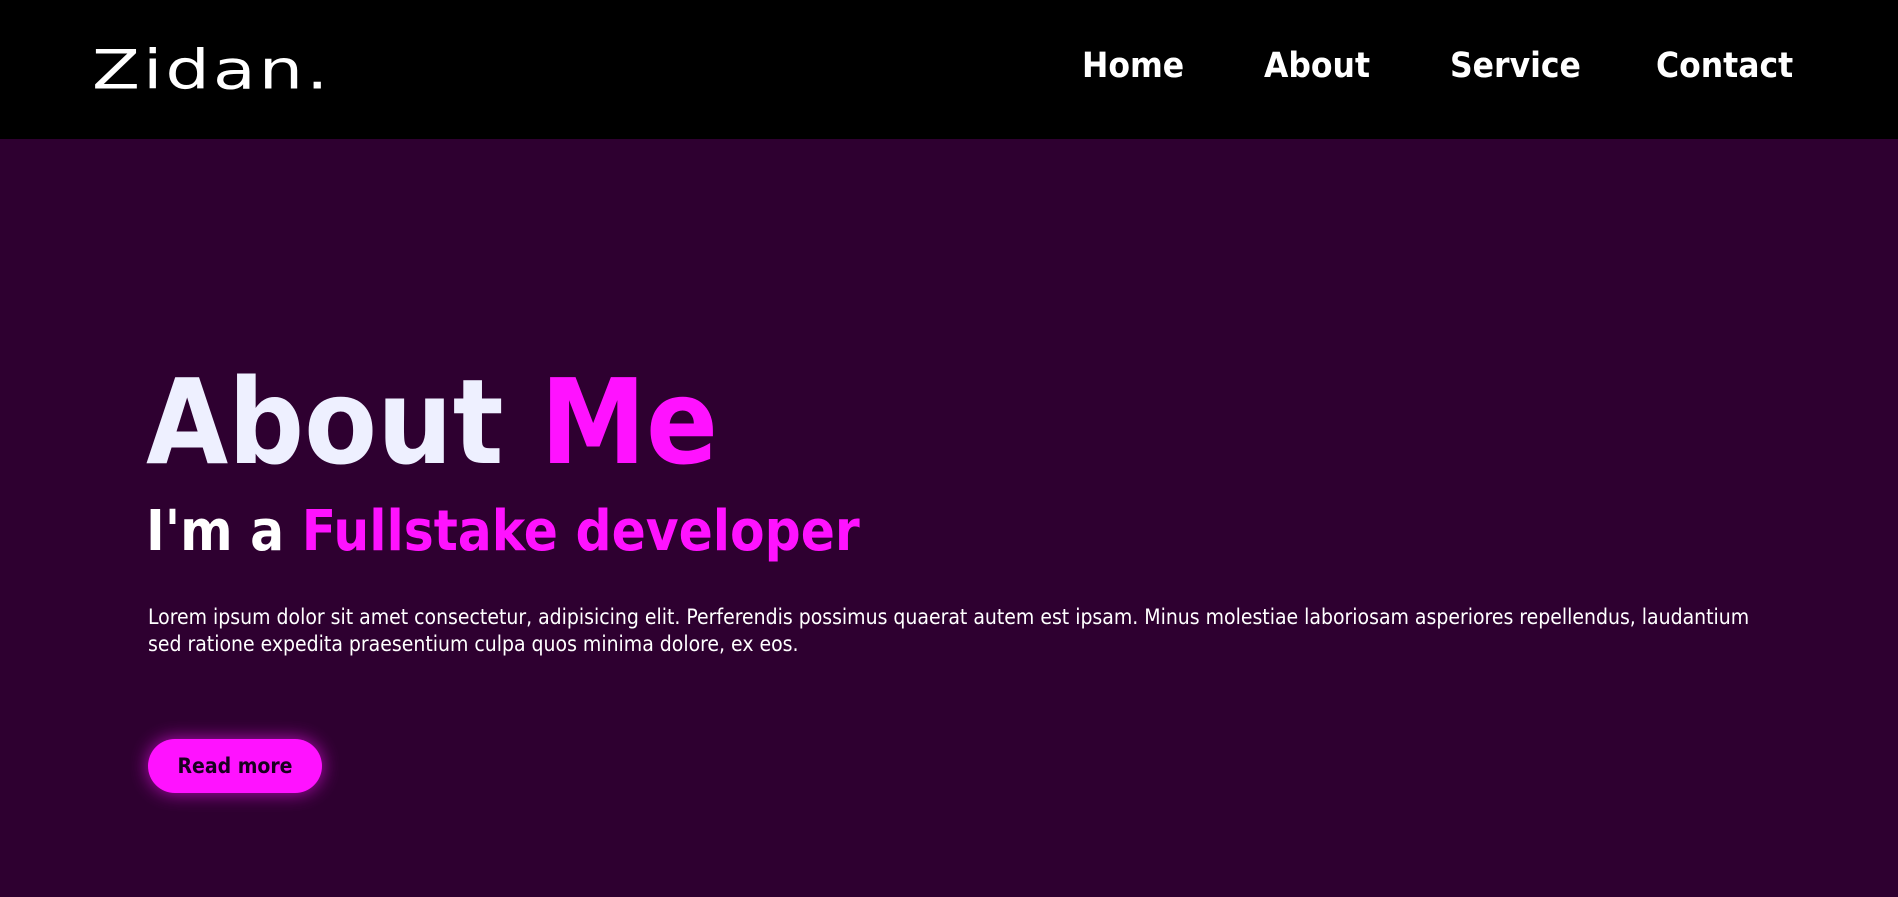  I want to click on site-logo: Zidan., so click(211, 70).